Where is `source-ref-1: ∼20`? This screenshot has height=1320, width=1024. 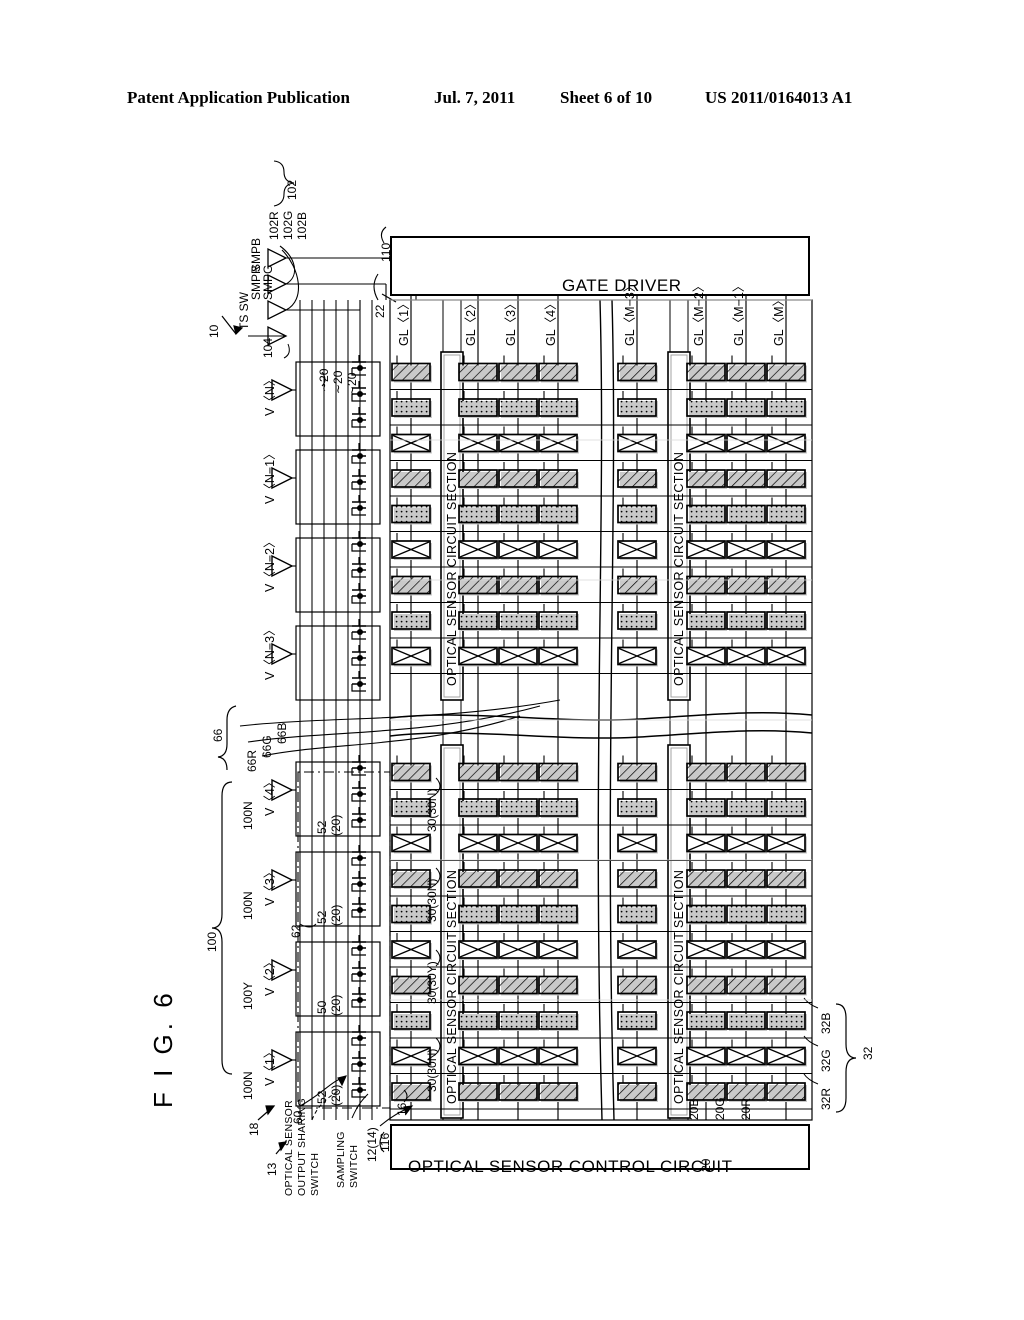 source-ref-1: ∼20 is located at coordinates (324, 380).